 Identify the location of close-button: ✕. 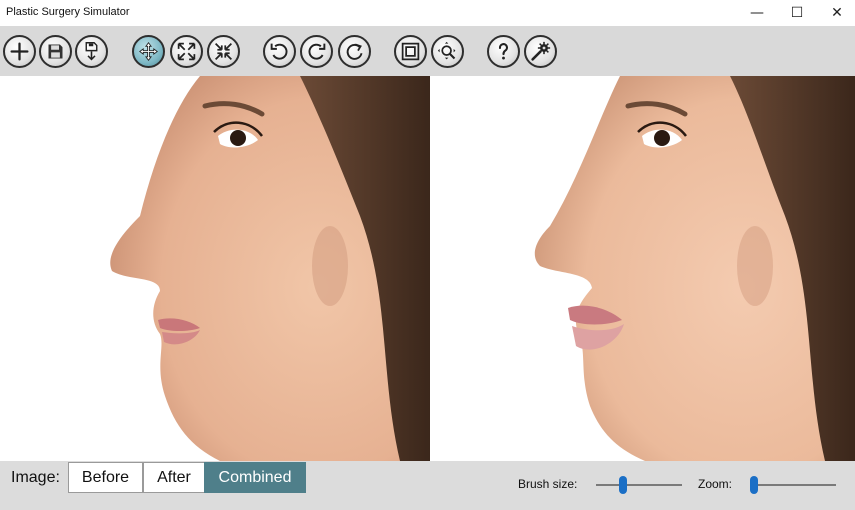
(836, 13).